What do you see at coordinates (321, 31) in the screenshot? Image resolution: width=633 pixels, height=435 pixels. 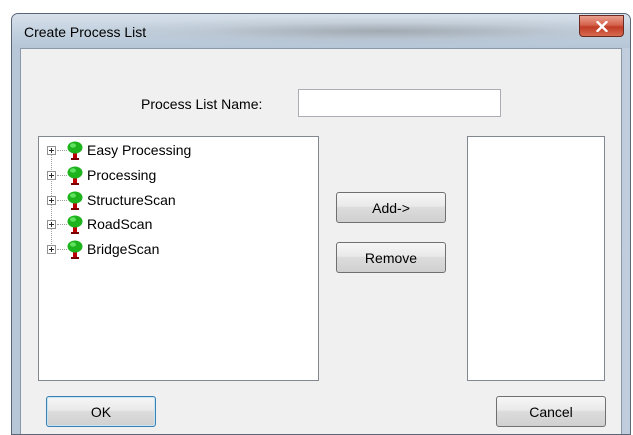 I see `title-bar: Create Process List` at bounding box center [321, 31].